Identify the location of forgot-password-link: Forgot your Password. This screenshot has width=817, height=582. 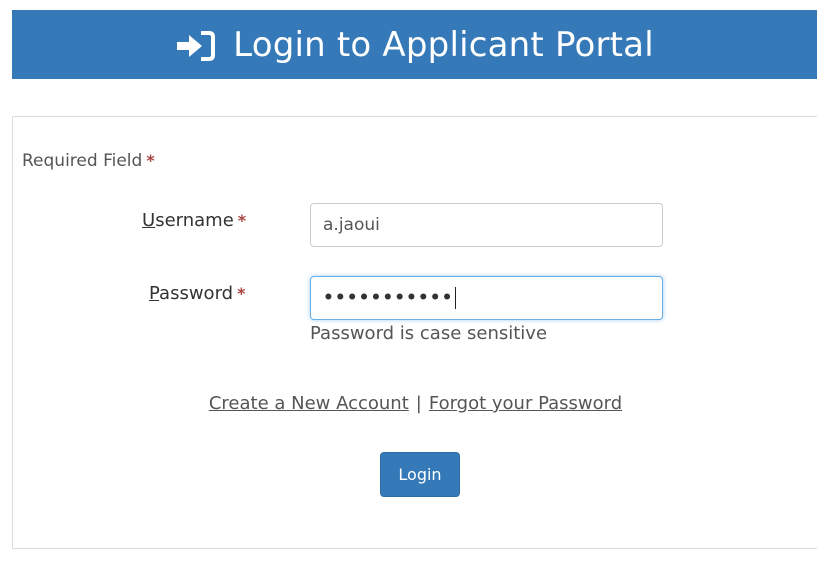
(525, 403).